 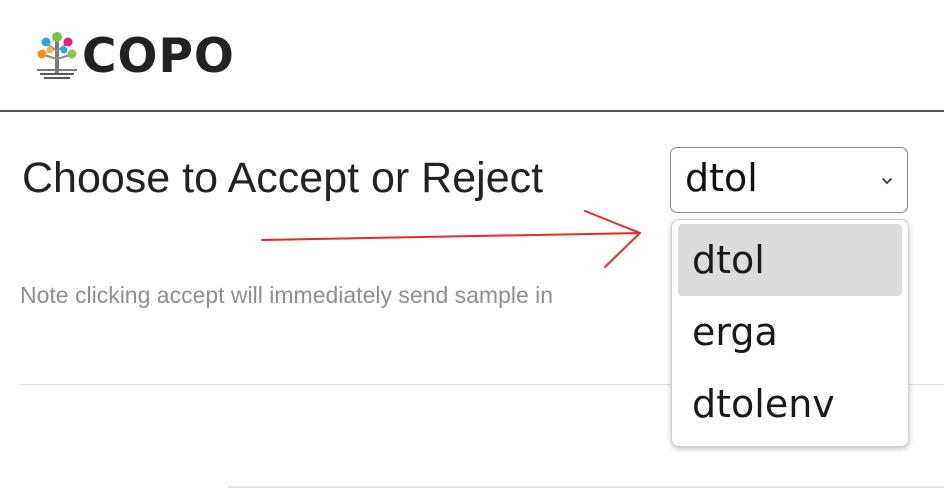 I want to click on brand-name: COPO, so click(x=158, y=56).